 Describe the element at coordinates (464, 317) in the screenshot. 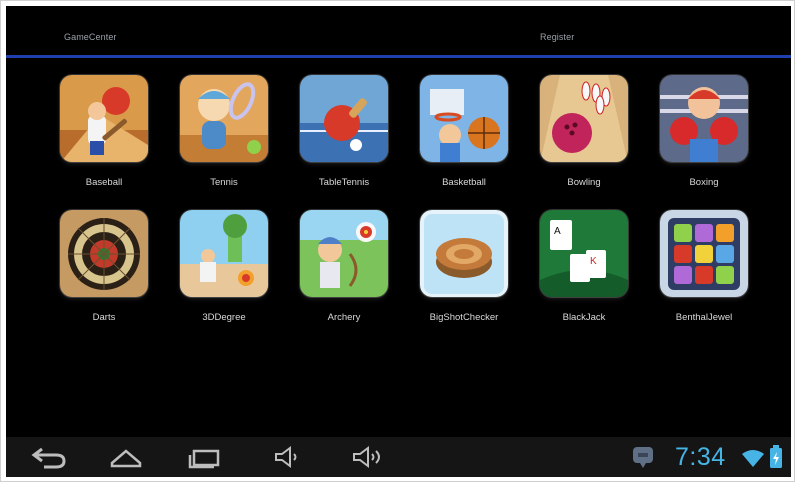

I see `game-label: BigShotChecker` at that location.